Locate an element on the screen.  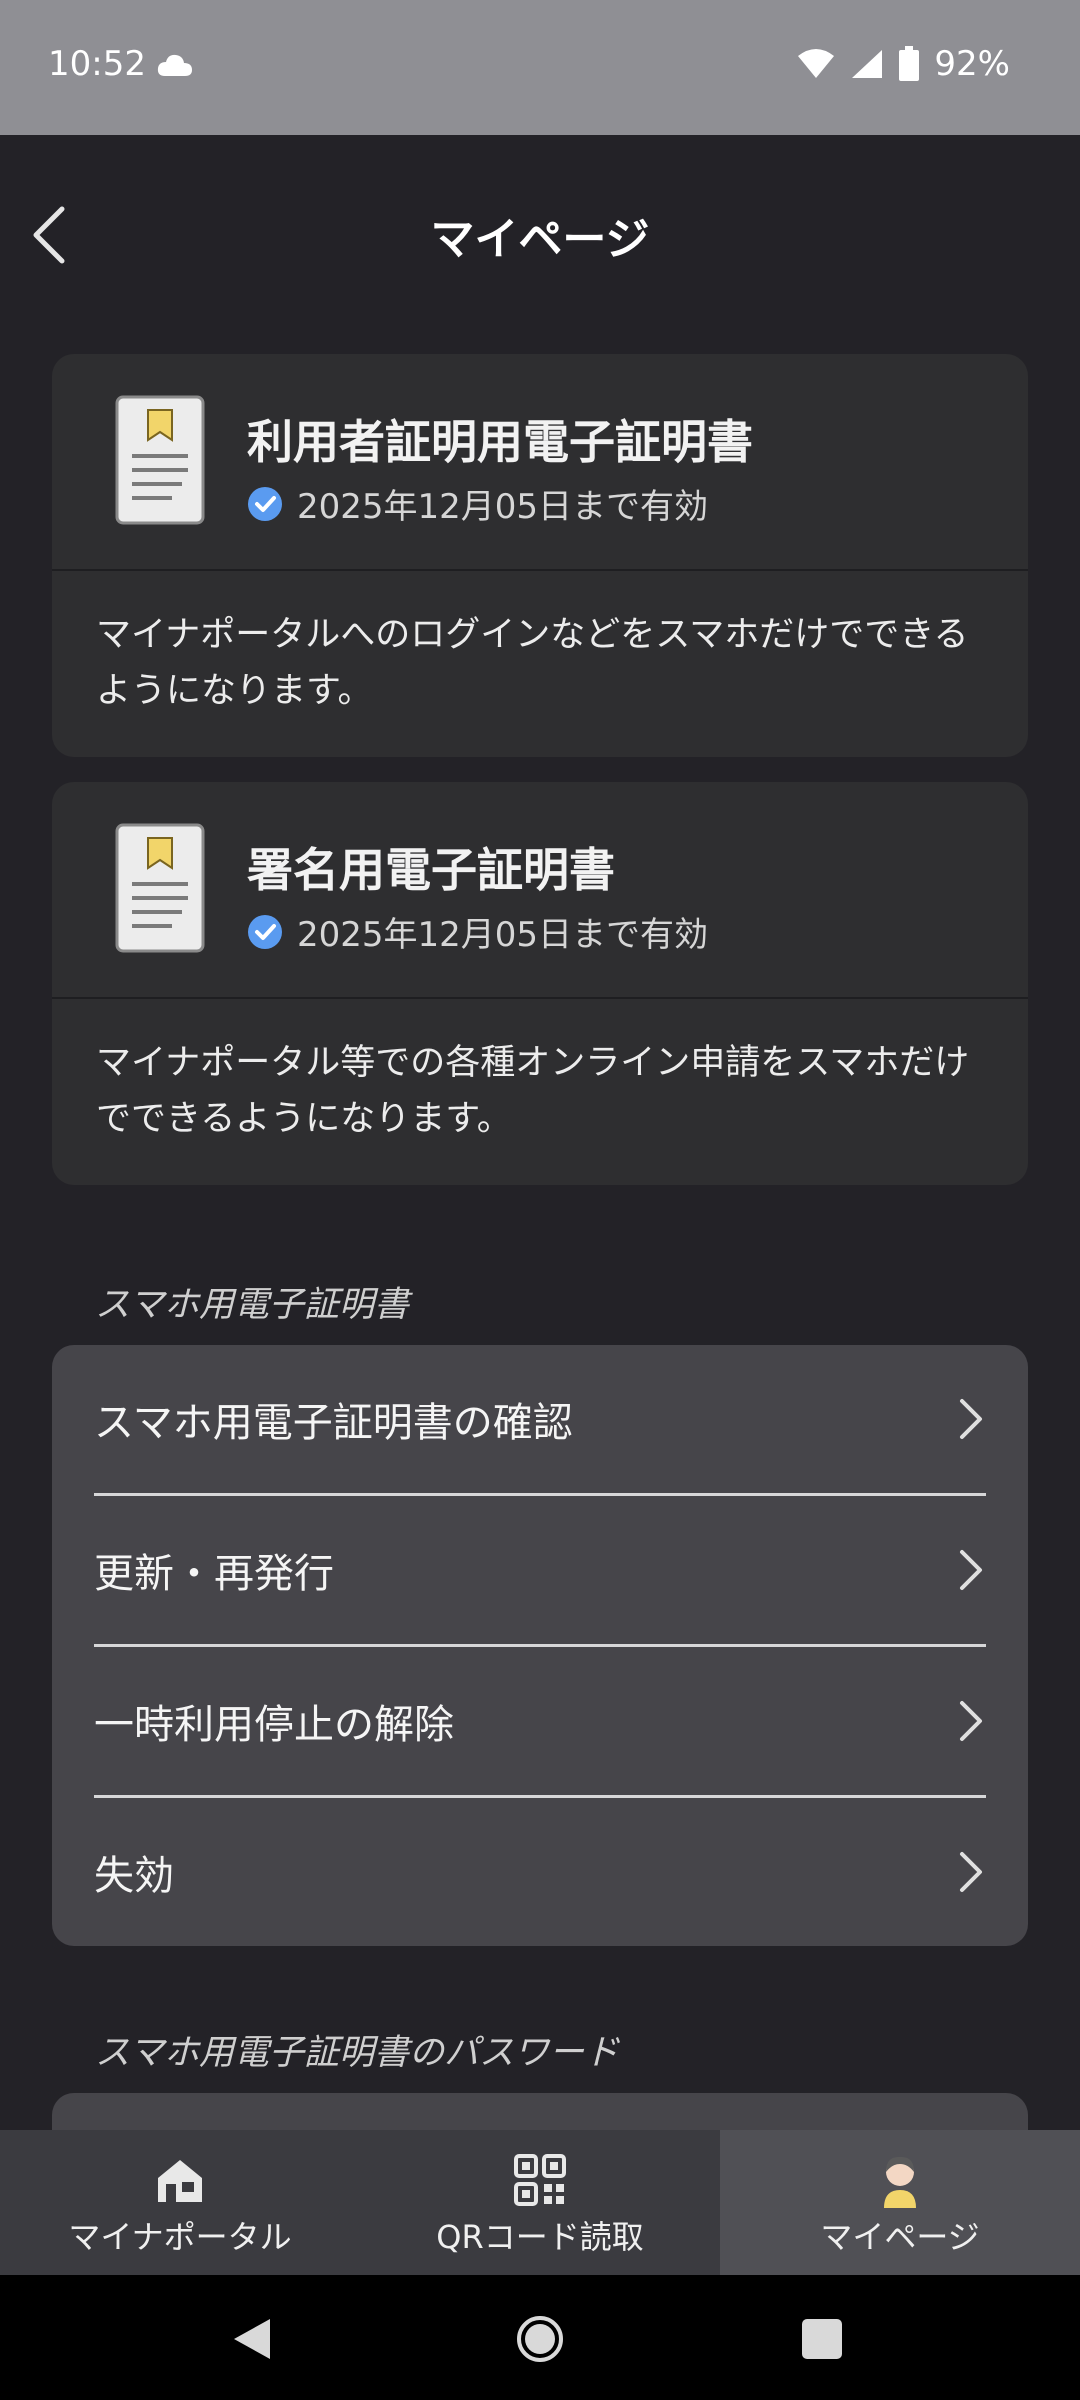
wifi-icon is located at coordinates (816, 63).